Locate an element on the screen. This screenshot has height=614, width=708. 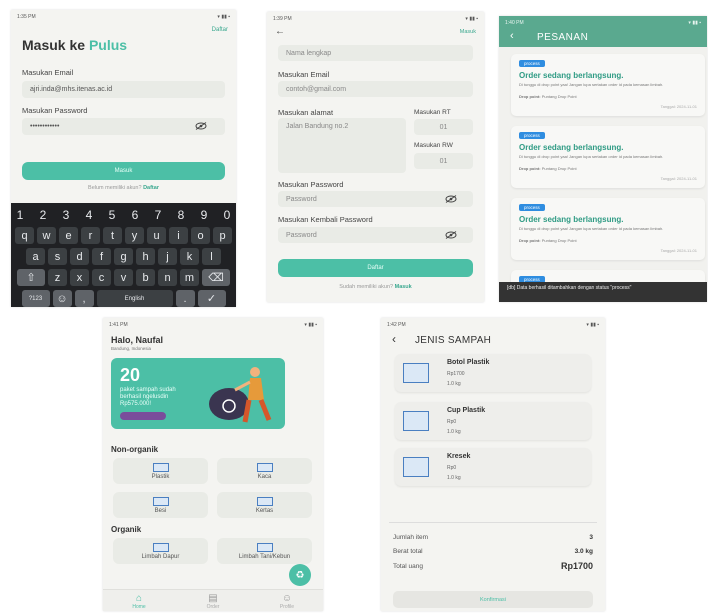
period-key: . is located at coordinates (185, 298).